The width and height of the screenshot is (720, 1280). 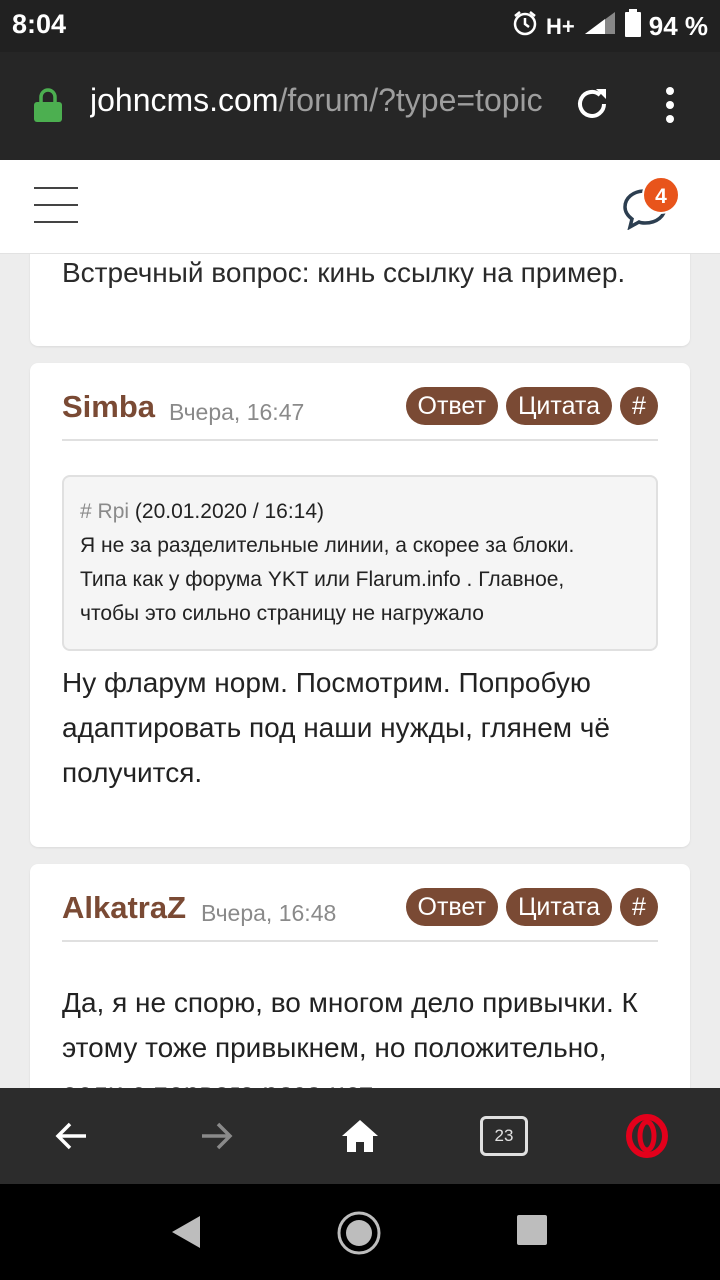 I want to click on site-header: 4, so click(x=360, y=207).